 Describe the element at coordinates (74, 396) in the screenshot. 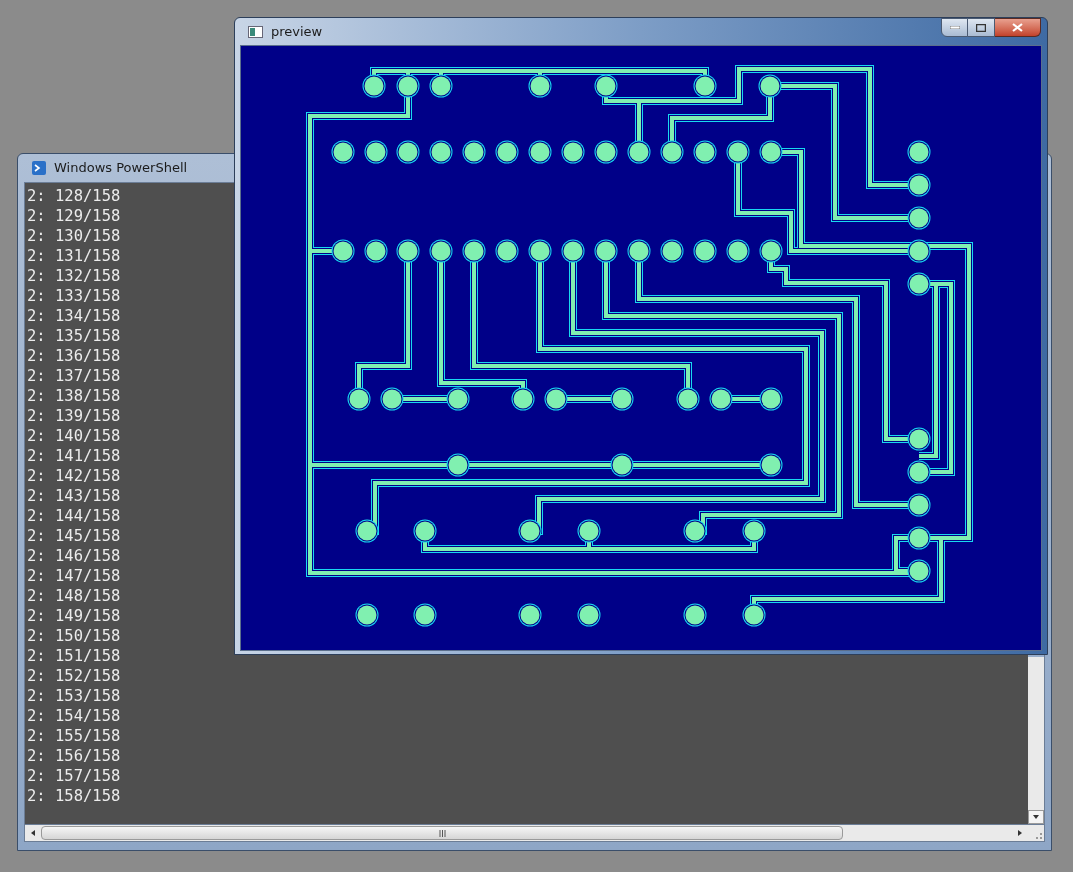

I see `console-line: 2: 138/158` at that location.